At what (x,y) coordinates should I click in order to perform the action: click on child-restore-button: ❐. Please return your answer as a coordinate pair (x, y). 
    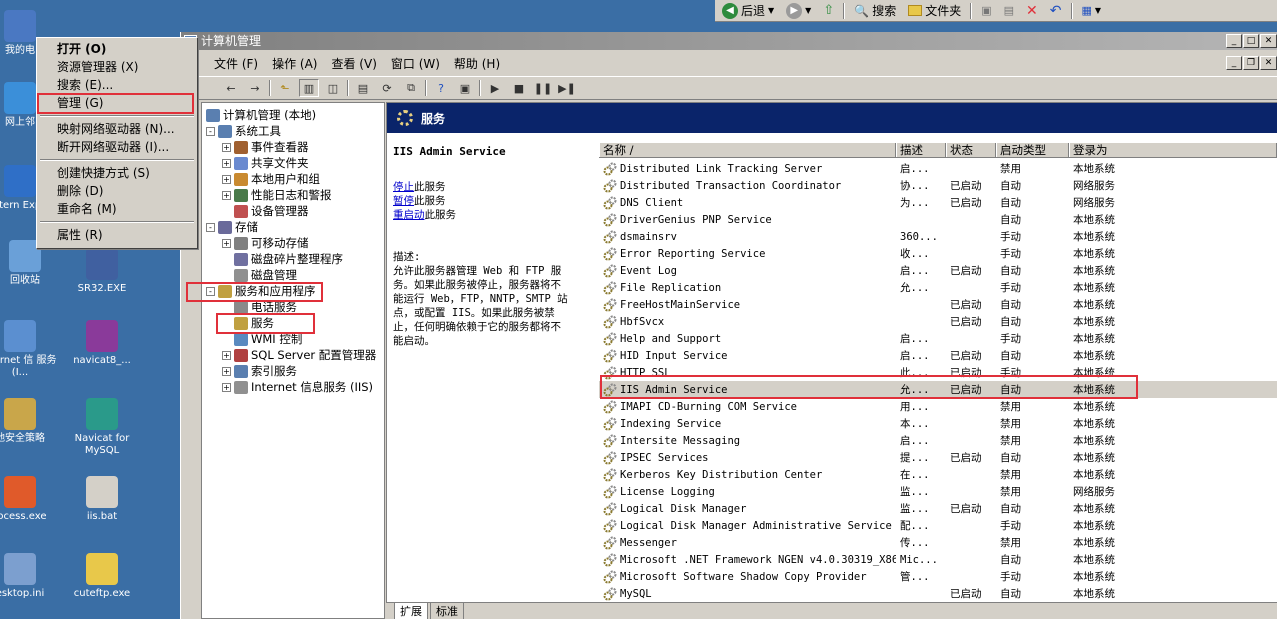
    Looking at the image, I should click on (1251, 63).